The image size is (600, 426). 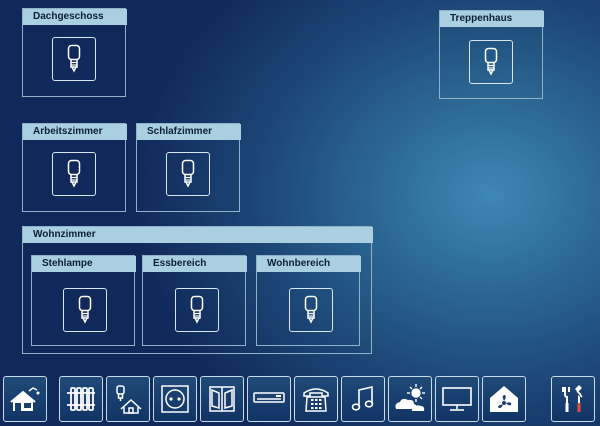 I want to click on toolbar-button-blinds, so click(x=222, y=399).